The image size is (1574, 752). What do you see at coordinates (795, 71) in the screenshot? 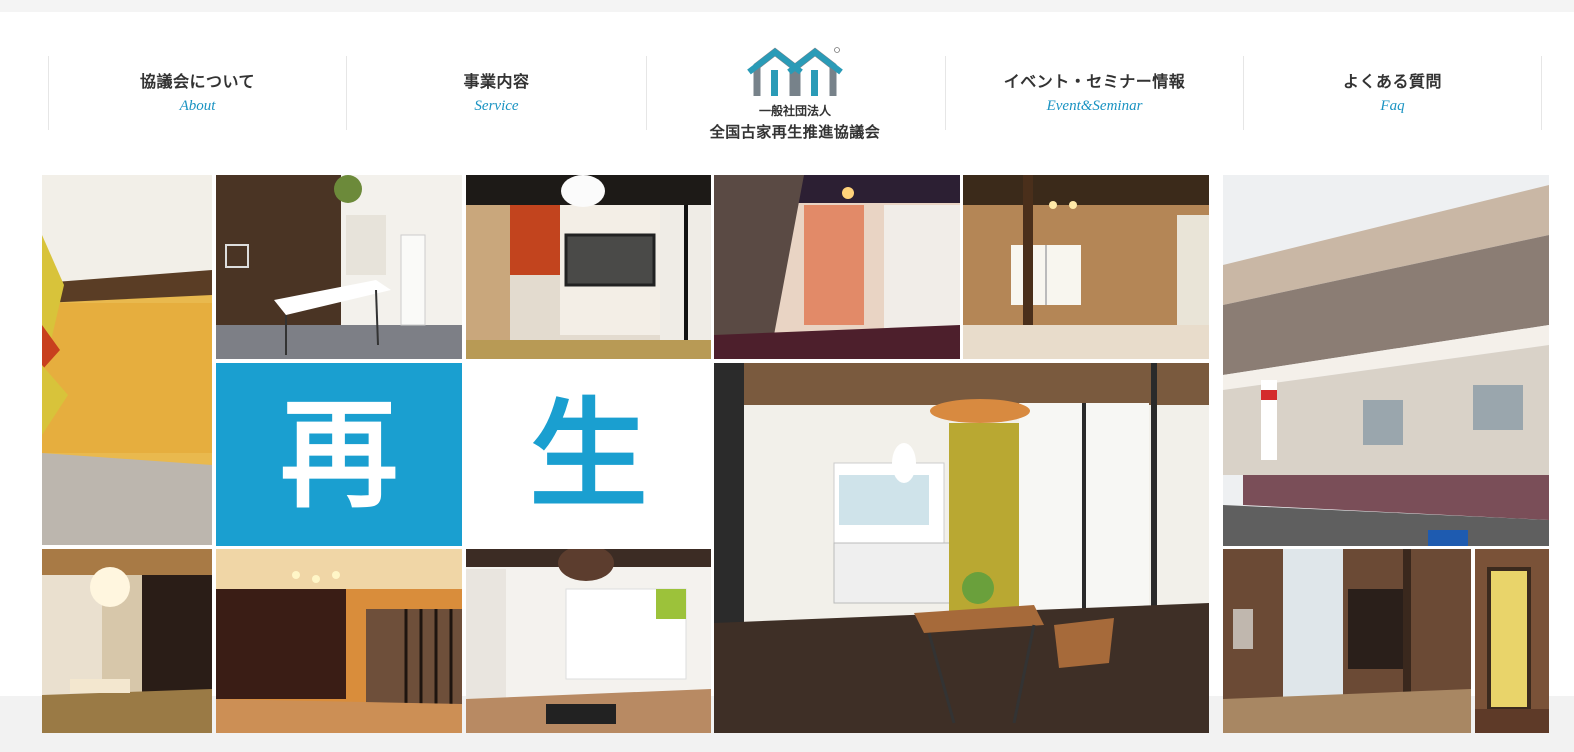
I see `house-logo-icon` at bounding box center [795, 71].